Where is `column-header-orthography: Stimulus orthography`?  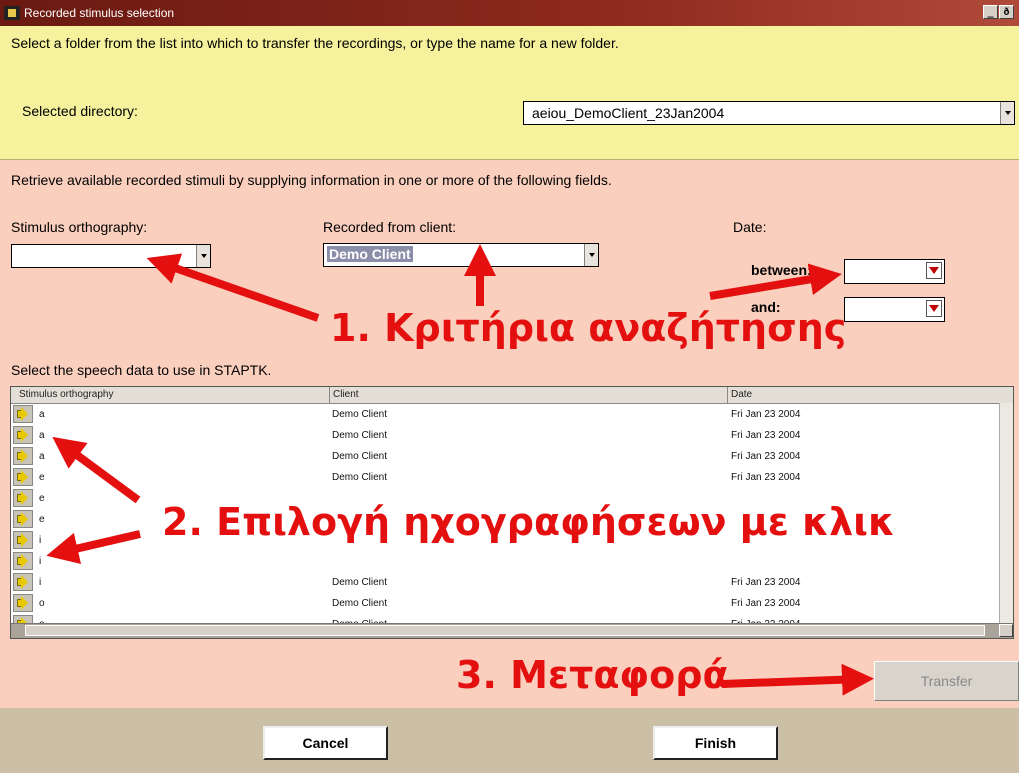
column-header-orthography: Stimulus orthography is located at coordinates (66, 394).